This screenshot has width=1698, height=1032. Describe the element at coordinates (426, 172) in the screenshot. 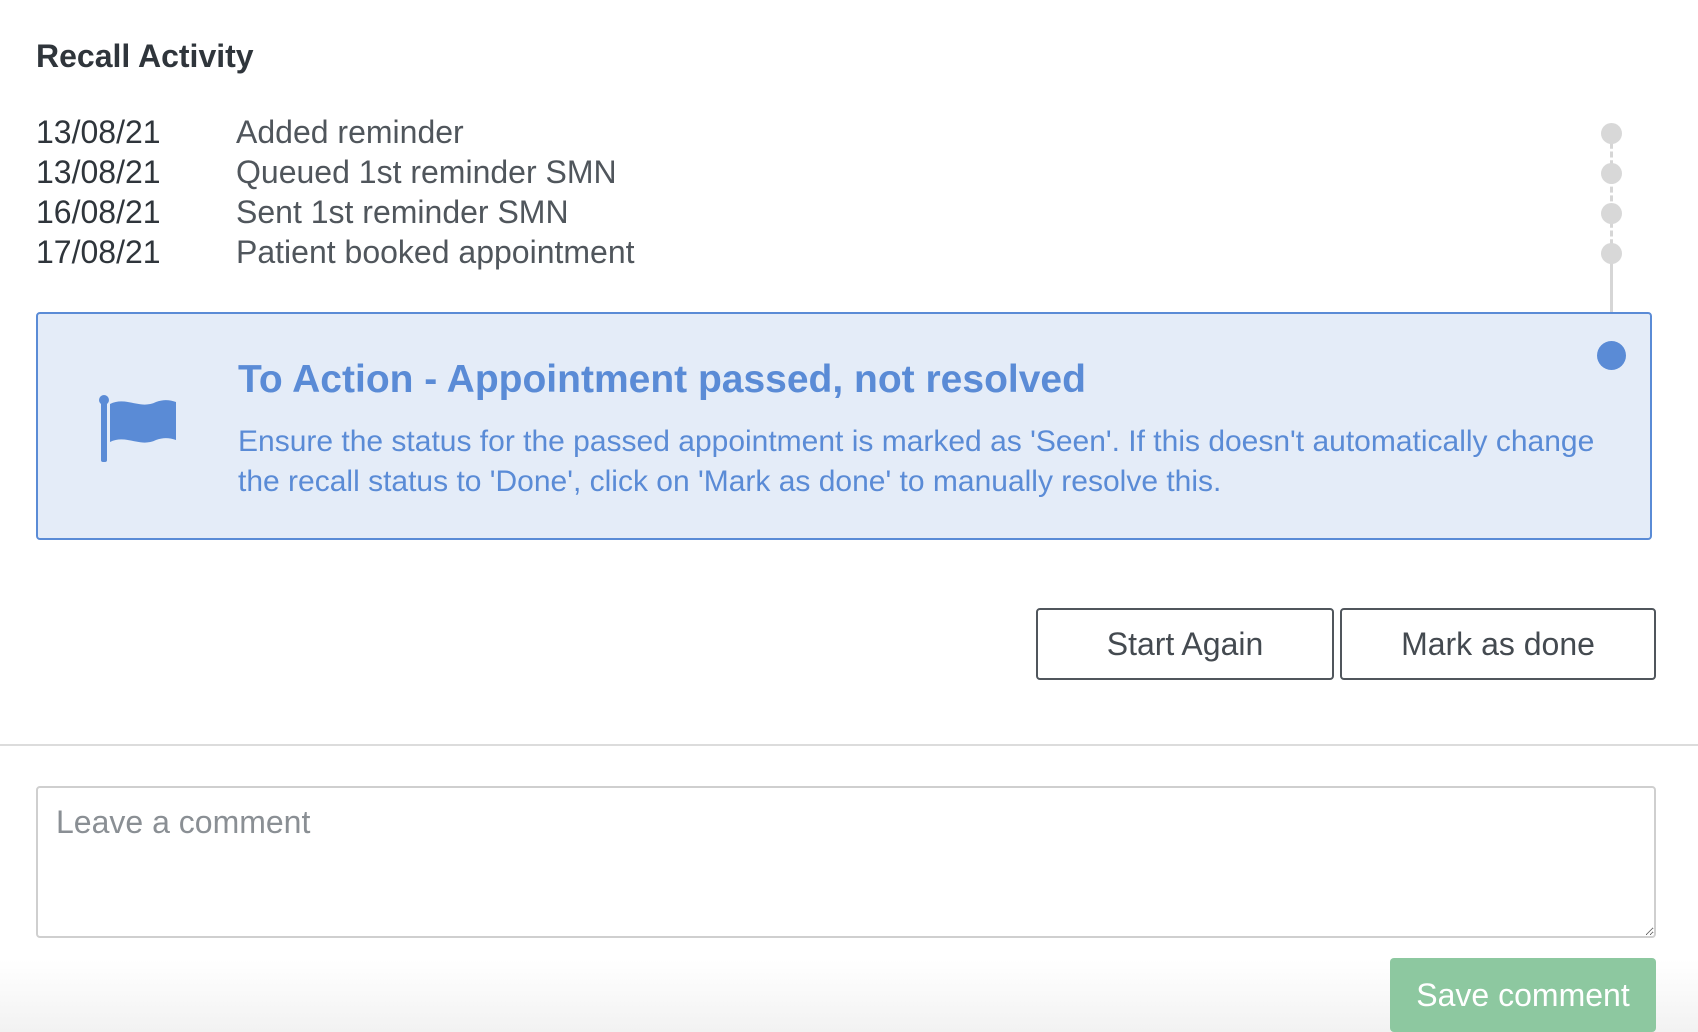

I see `activity-description: Queued 1st reminder SMN` at that location.